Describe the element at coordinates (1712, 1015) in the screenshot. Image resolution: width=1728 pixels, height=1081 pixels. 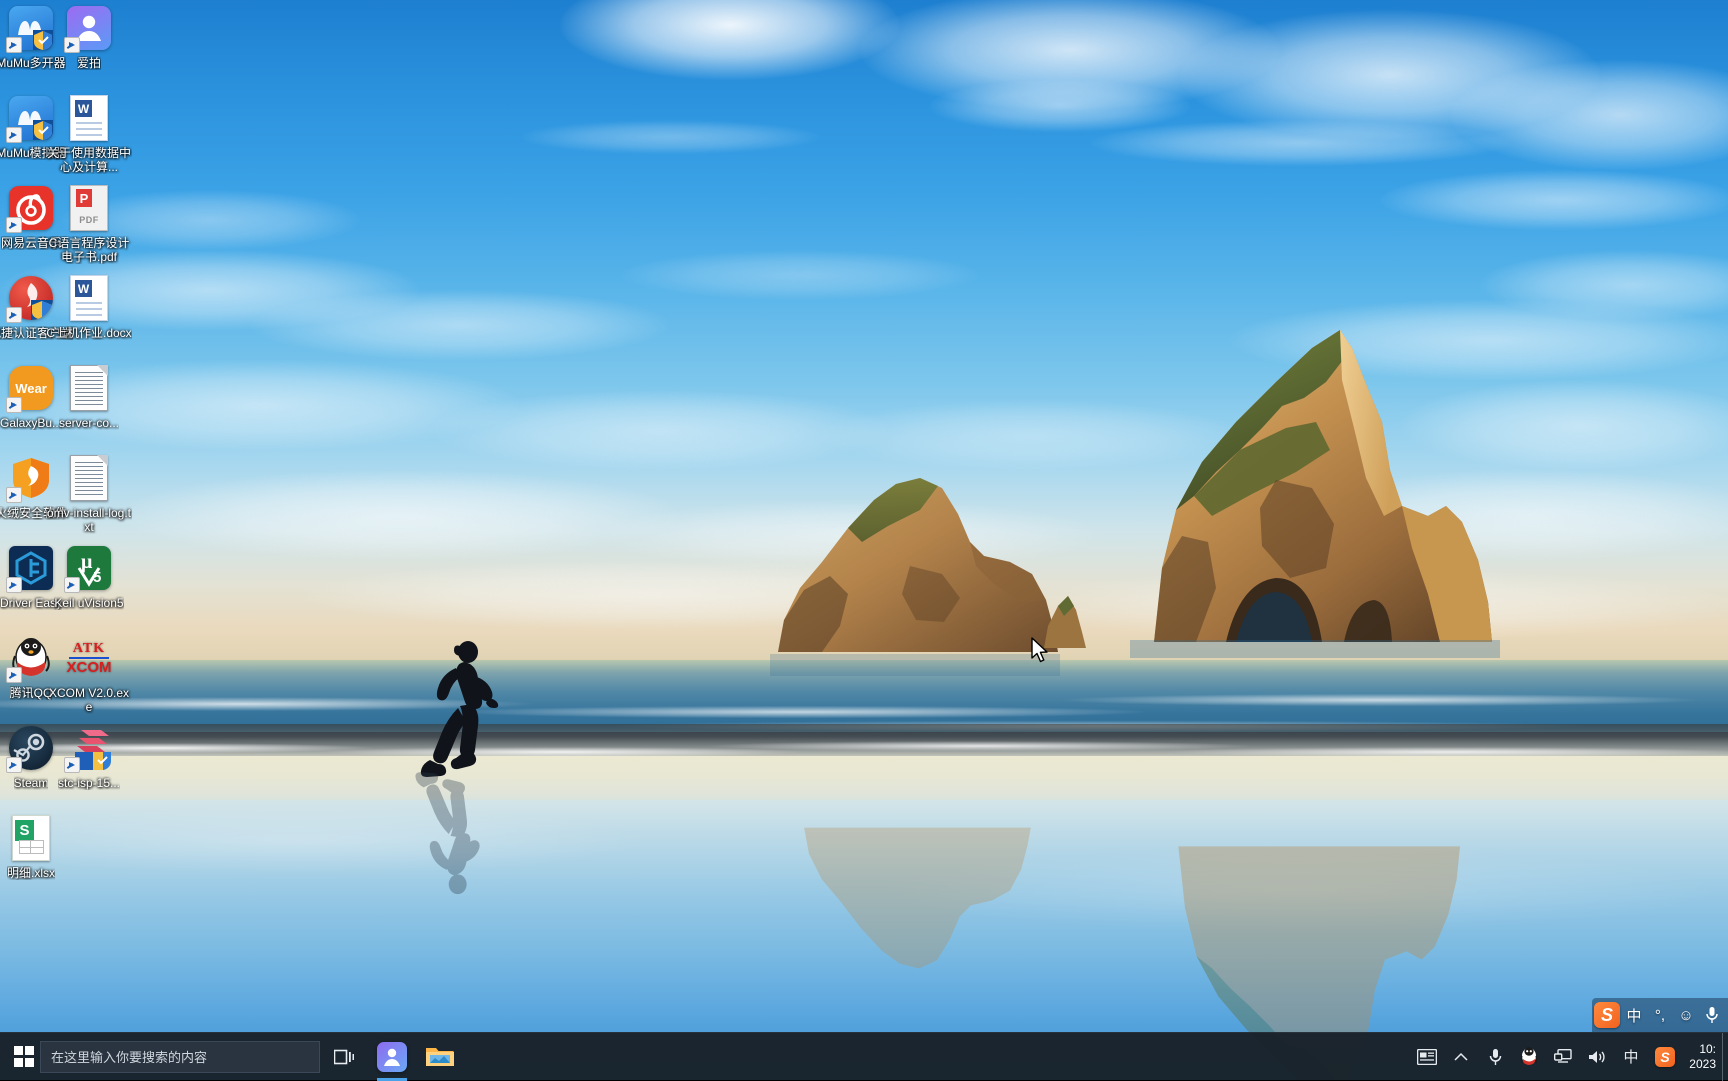
I see `voice-input-icon` at that location.